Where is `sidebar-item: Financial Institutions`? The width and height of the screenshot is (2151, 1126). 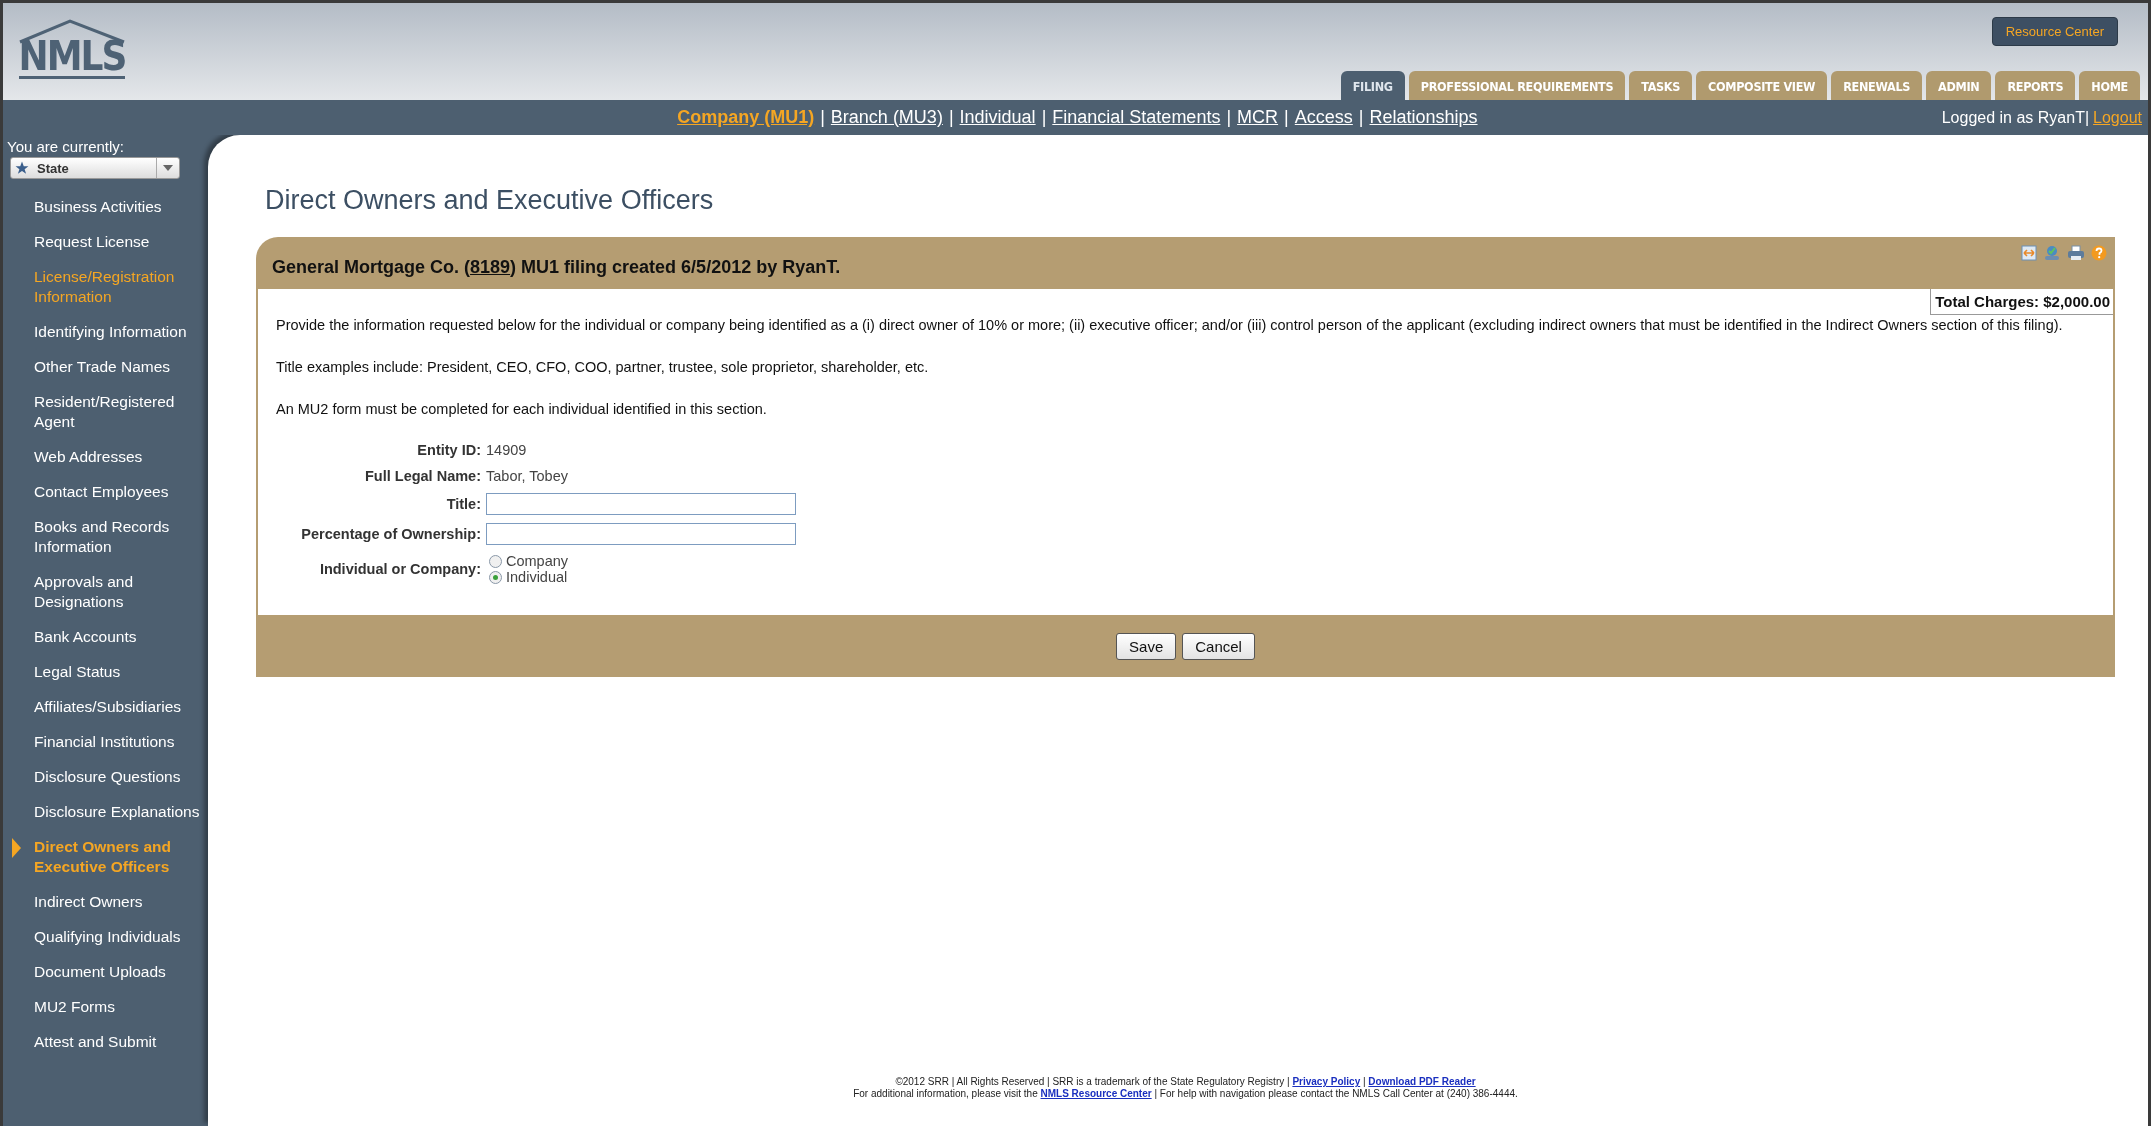 sidebar-item: Financial Institutions is located at coordinates (104, 741).